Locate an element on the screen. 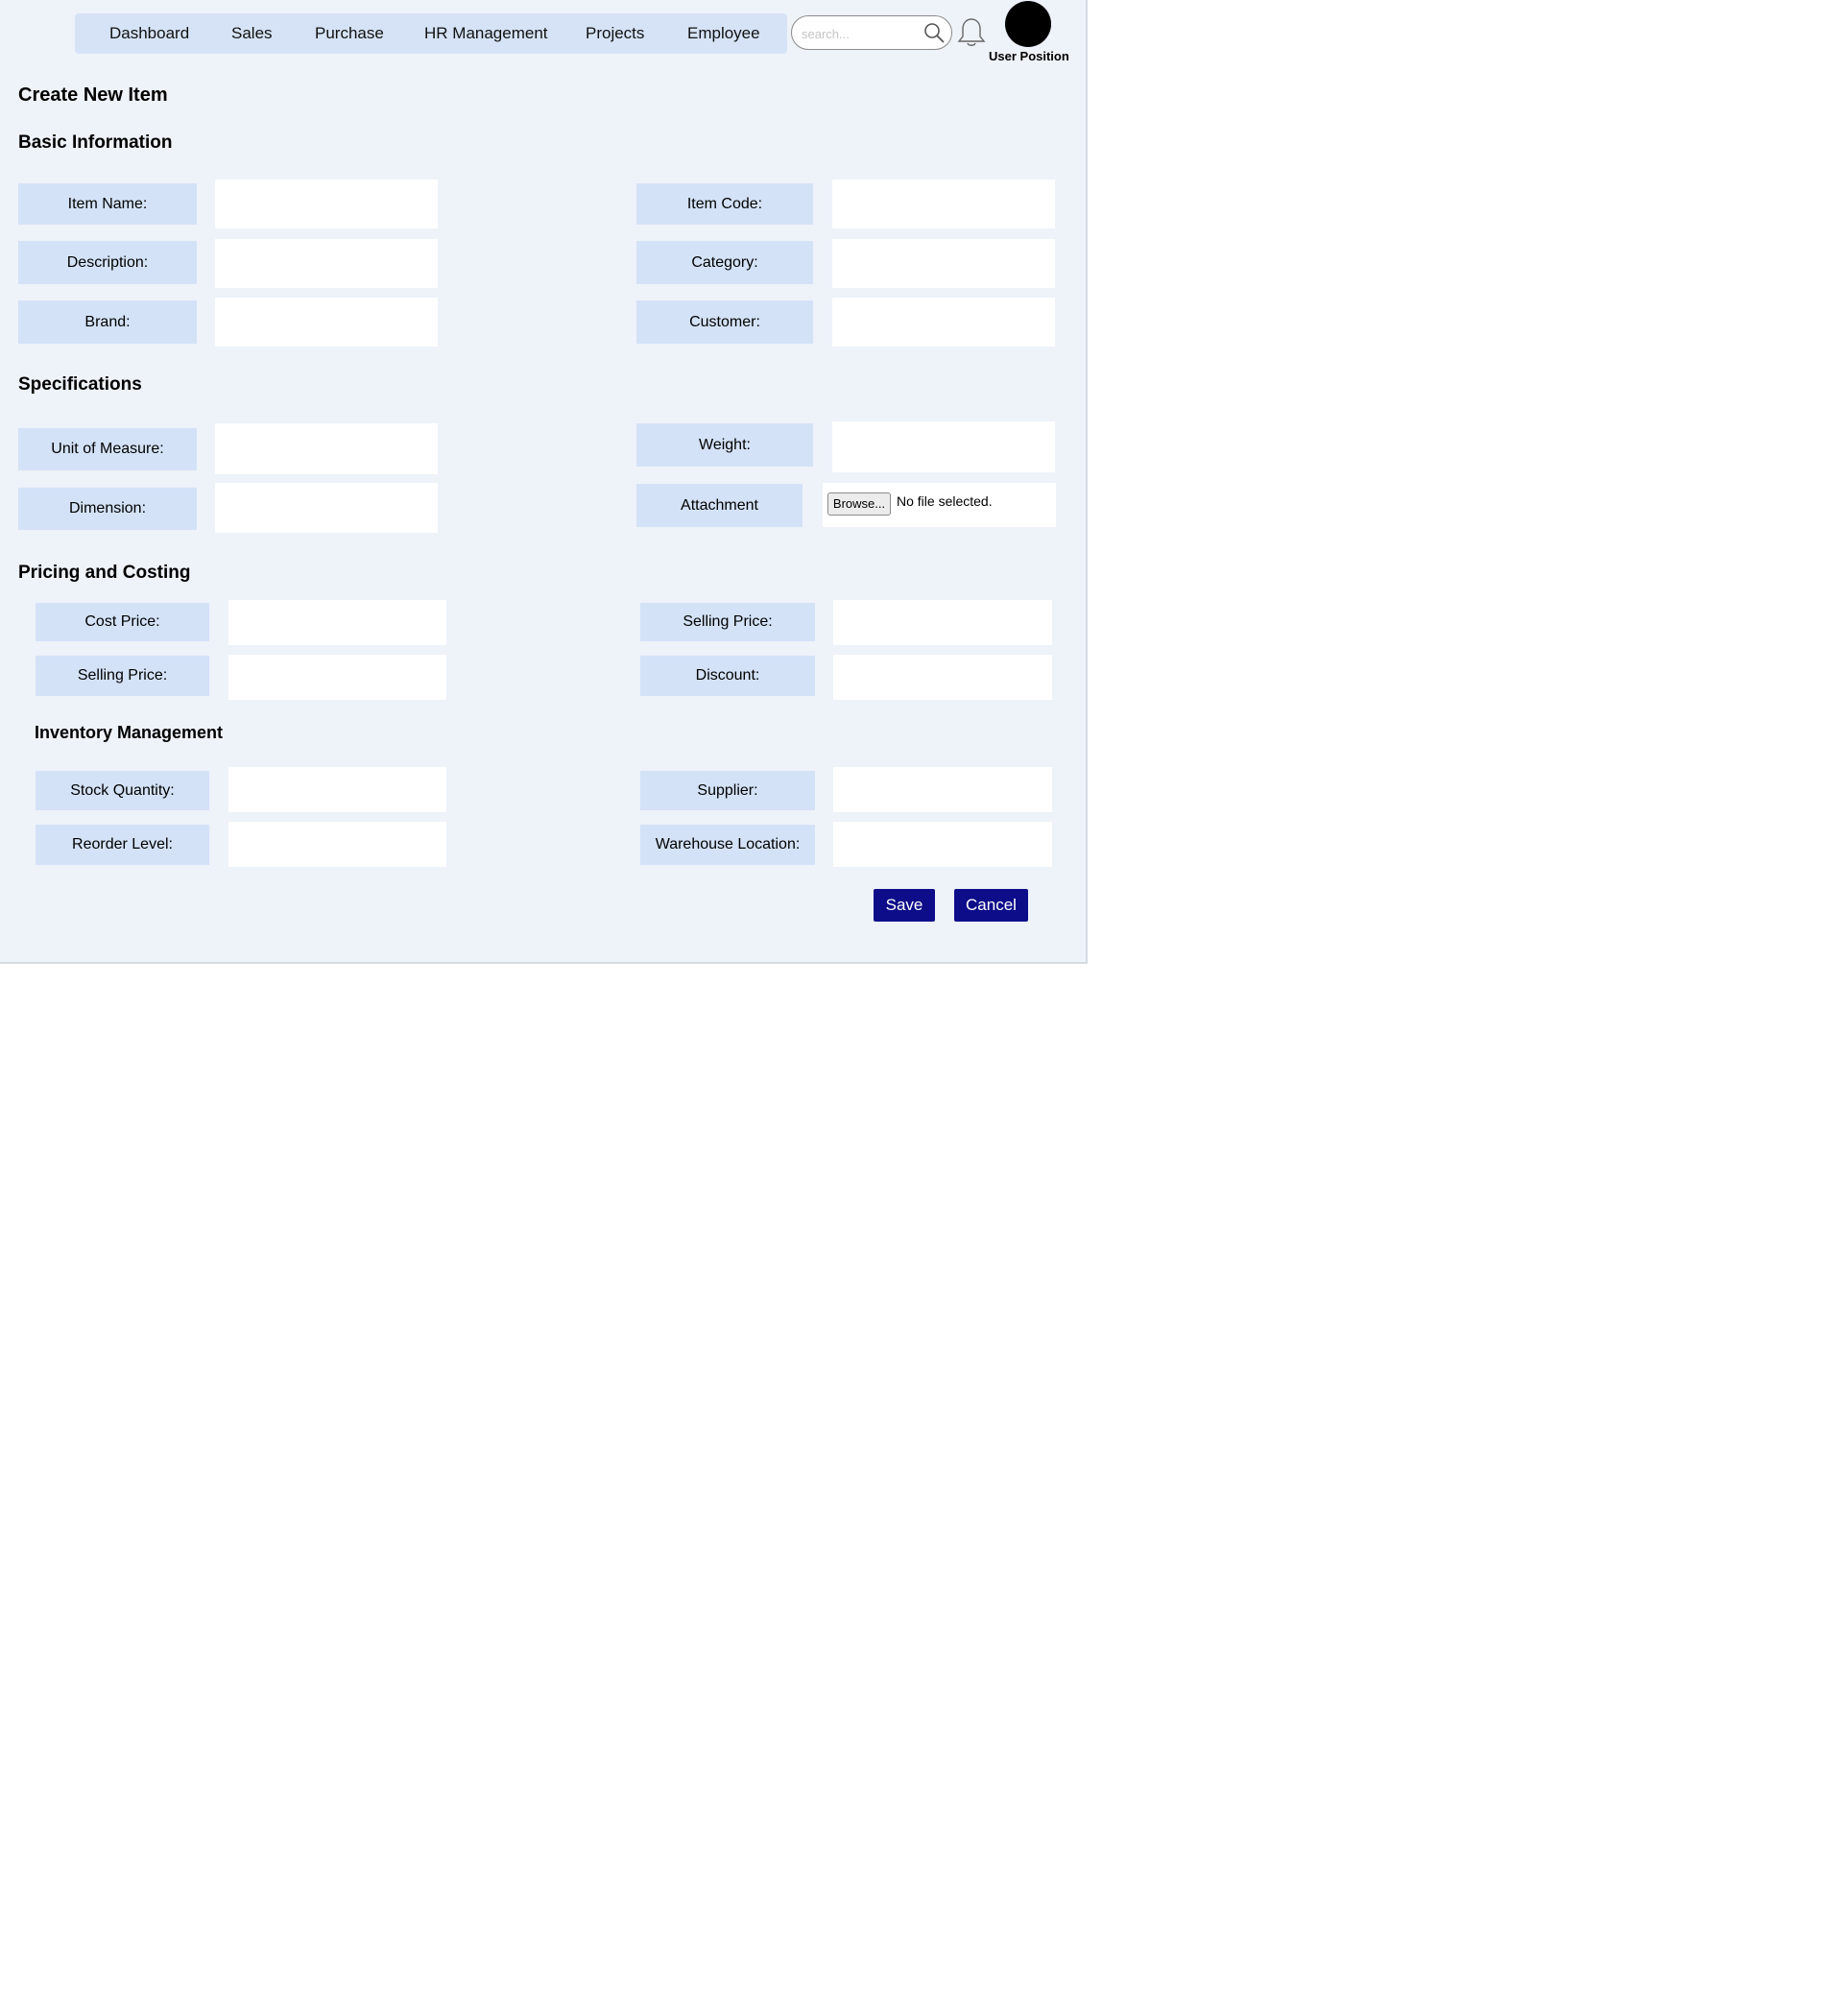  cancel-button: Cancel is located at coordinates (991, 905).